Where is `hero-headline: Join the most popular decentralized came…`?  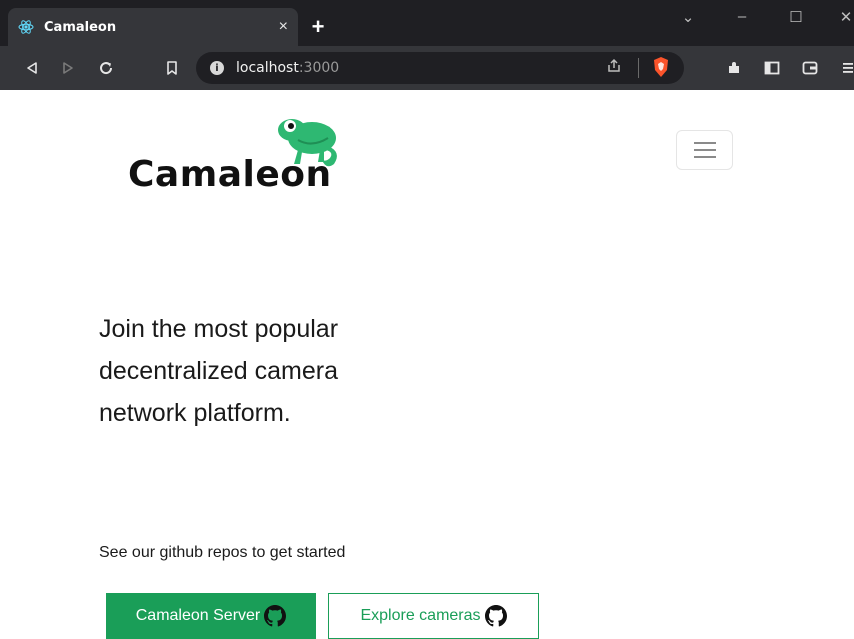 hero-headline: Join the most popular decentralized came… is located at coordinates (219, 371).